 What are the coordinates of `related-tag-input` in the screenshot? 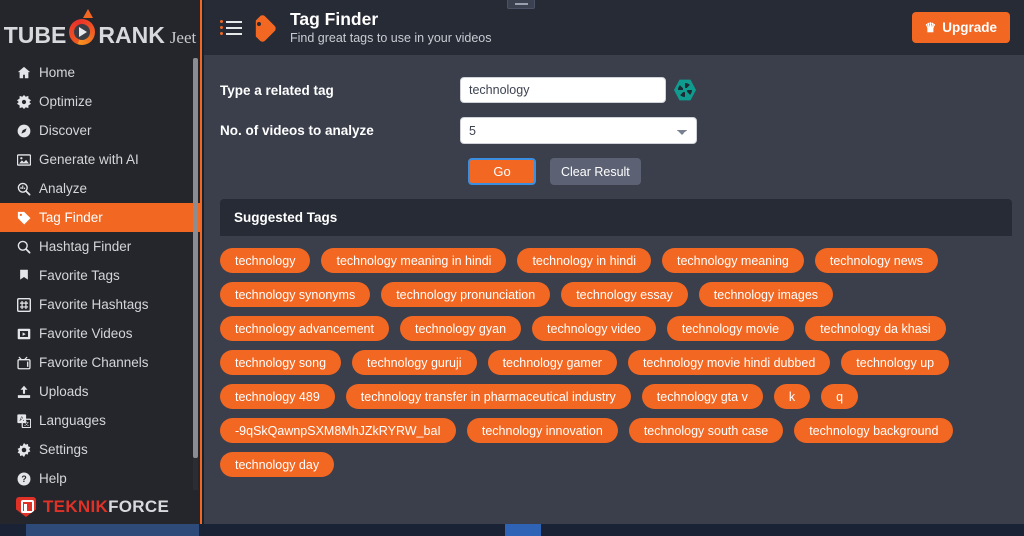 It's located at (563, 90).